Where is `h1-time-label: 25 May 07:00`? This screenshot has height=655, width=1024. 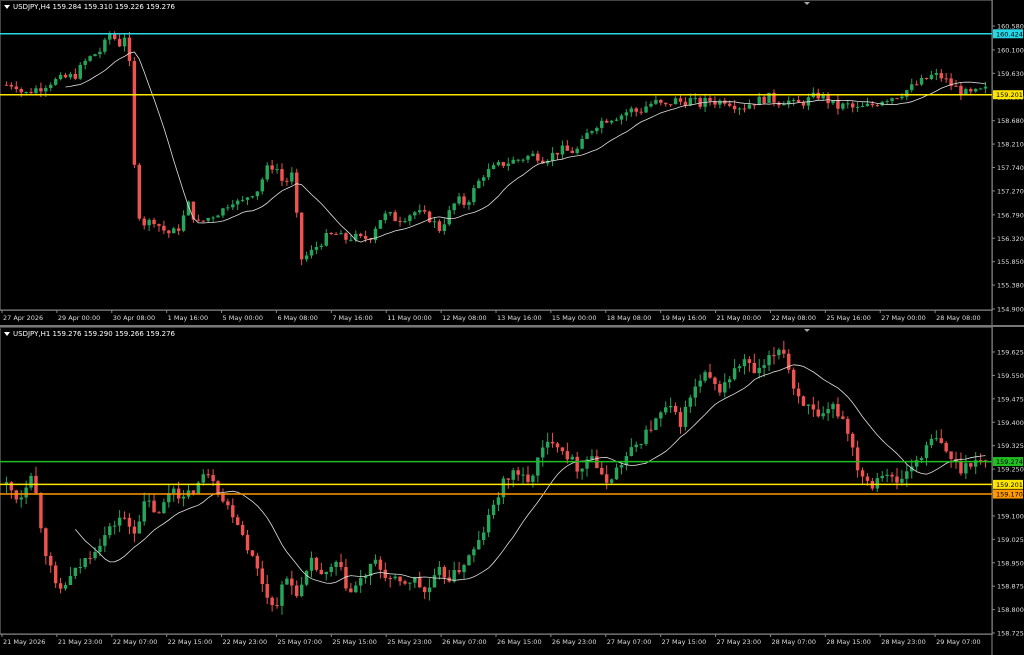
h1-time-label: 25 May 07:00 is located at coordinates (299, 642).